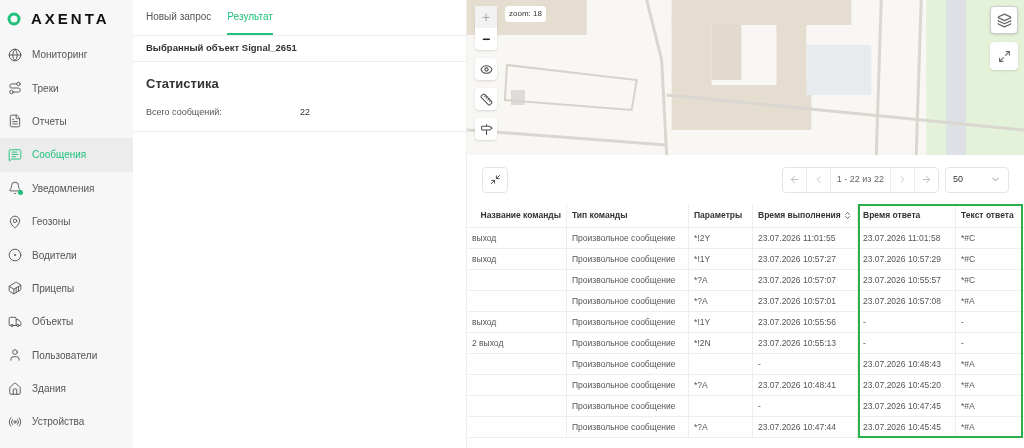 This screenshot has height=448, width=1024. What do you see at coordinates (66, 188) in the screenshot?
I see `sidebar-item: Уведомления` at bounding box center [66, 188].